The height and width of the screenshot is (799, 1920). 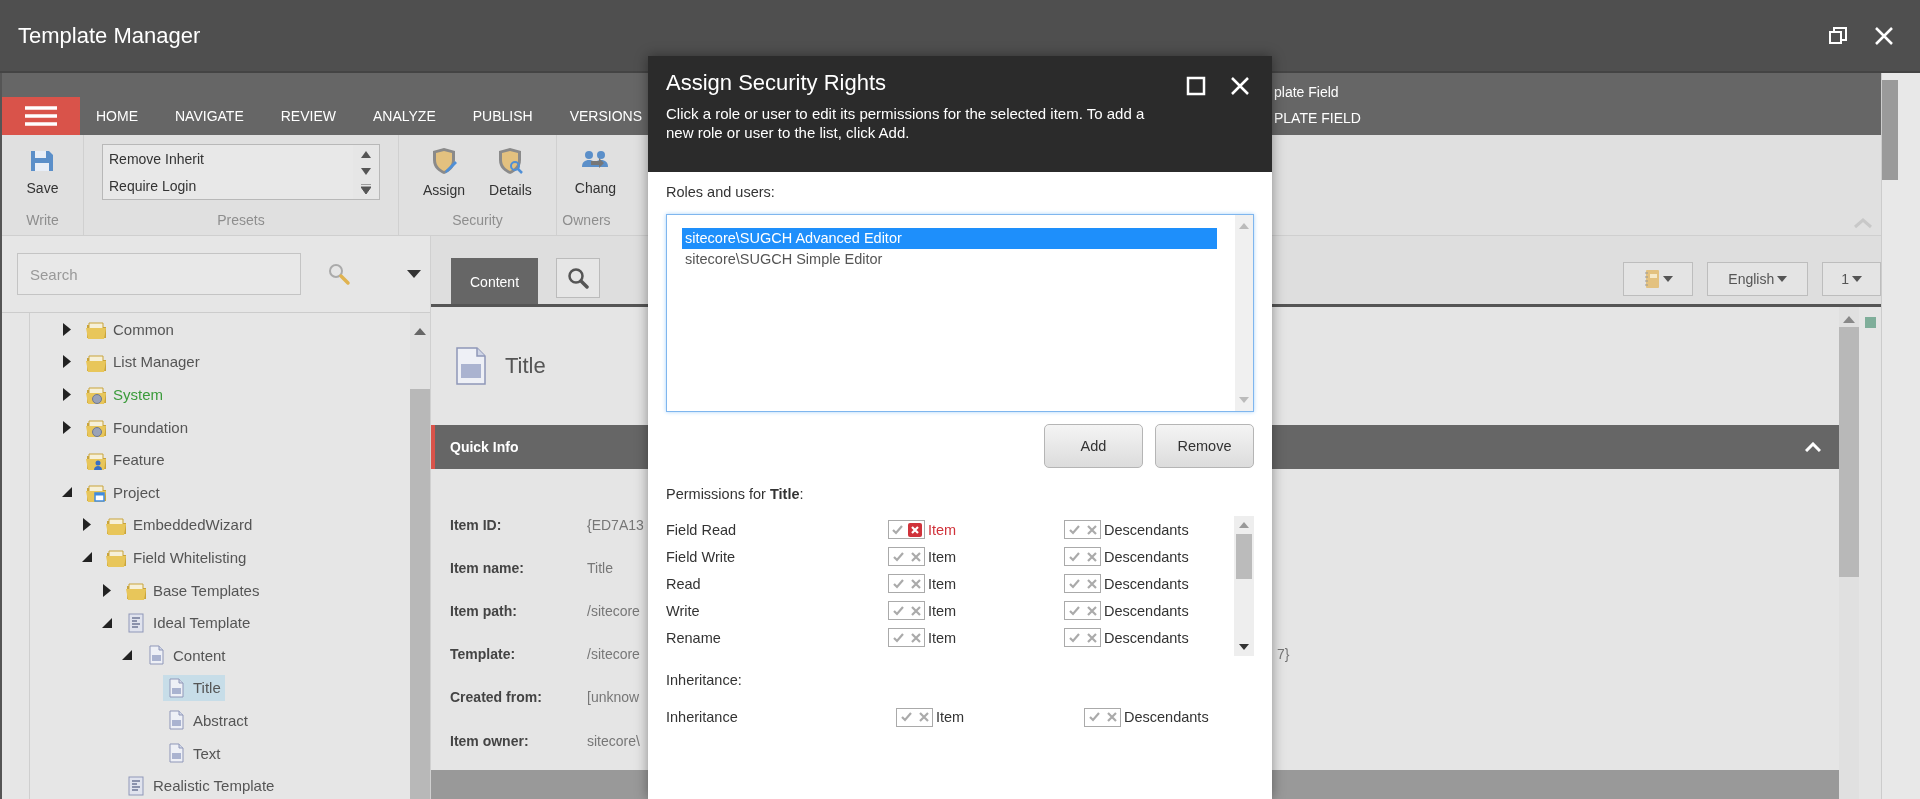 What do you see at coordinates (960, 313) in the screenshot?
I see `roles-list: sitecore\SUGCH Advanced Editor sitecore\SUGCH Simple Editor` at bounding box center [960, 313].